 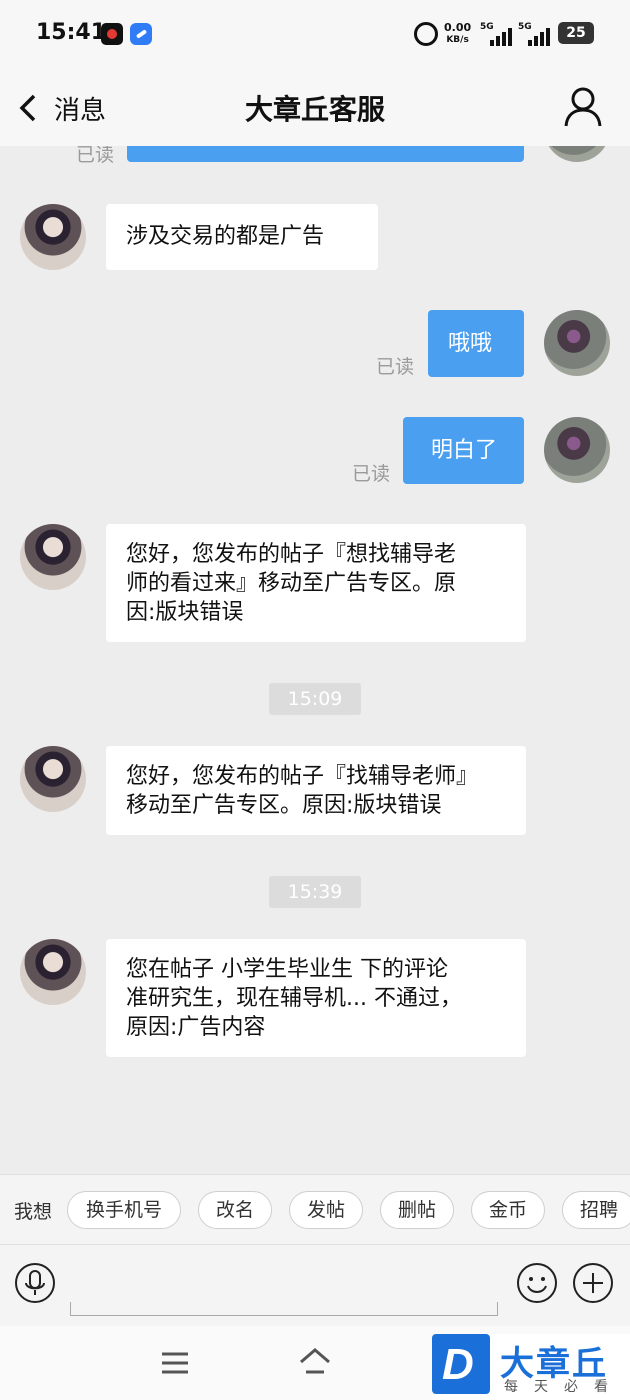 I want to click on message-text: 涉及交易的都是广告, so click(x=225, y=236).